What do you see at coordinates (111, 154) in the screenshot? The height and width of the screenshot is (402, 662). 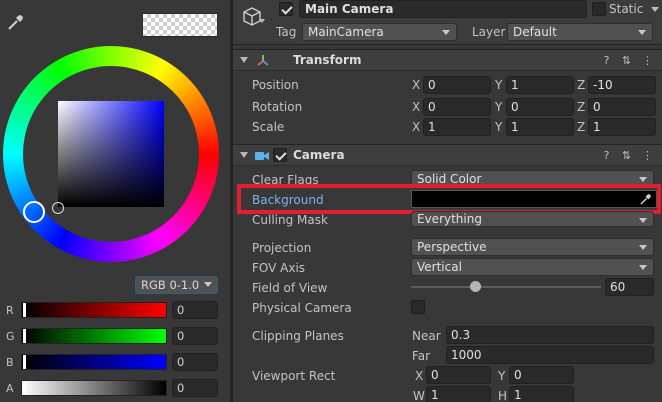 I see `saturation-value-box` at bounding box center [111, 154].